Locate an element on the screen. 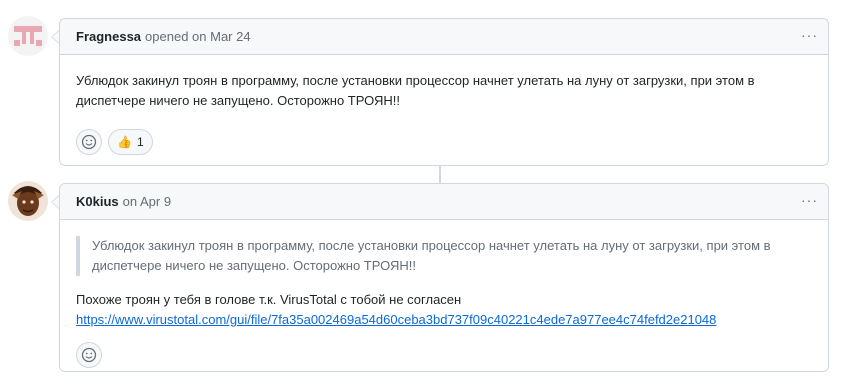  identicon-icon is located at coordinates (28, 36).